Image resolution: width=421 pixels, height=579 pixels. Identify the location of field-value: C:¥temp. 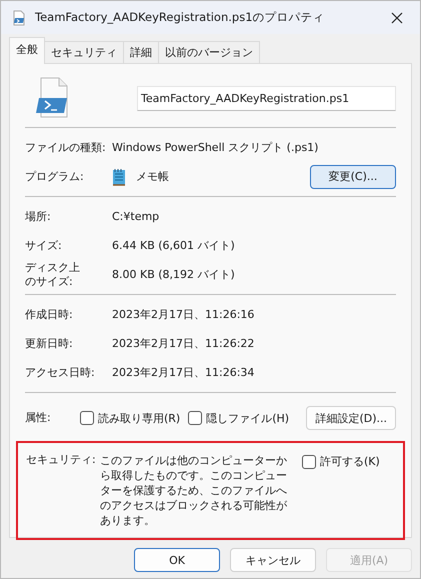
(136, 216).